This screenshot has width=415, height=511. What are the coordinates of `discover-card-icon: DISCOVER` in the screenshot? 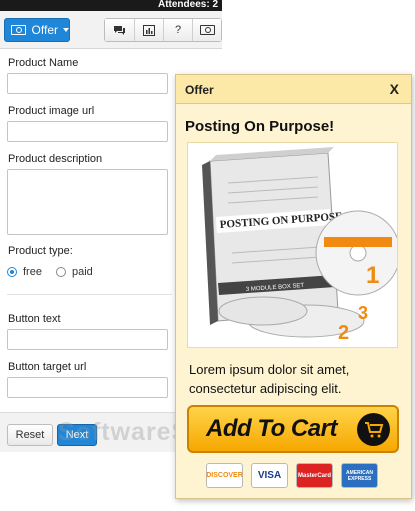 It's located at (224, 475).